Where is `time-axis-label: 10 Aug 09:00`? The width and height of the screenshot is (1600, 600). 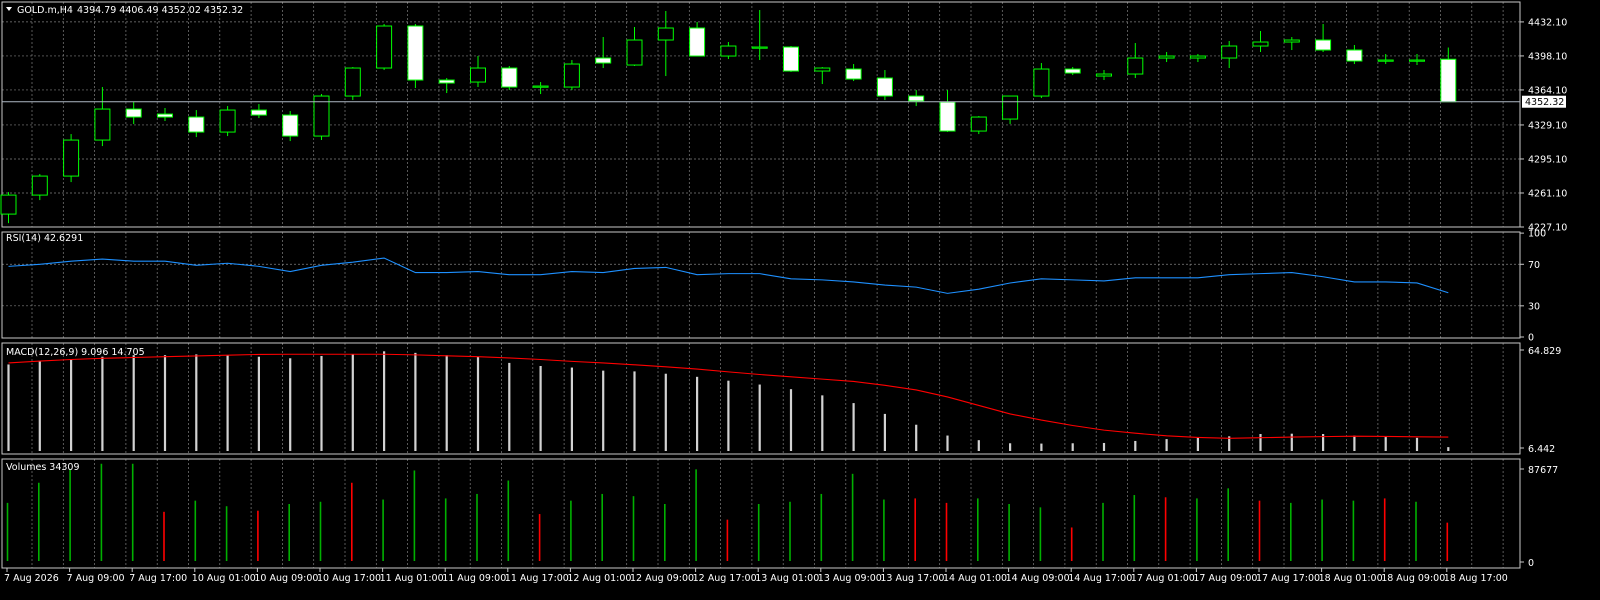
time-axis-label: 10 Aug 09:00 is located at coordinates (286, 578).